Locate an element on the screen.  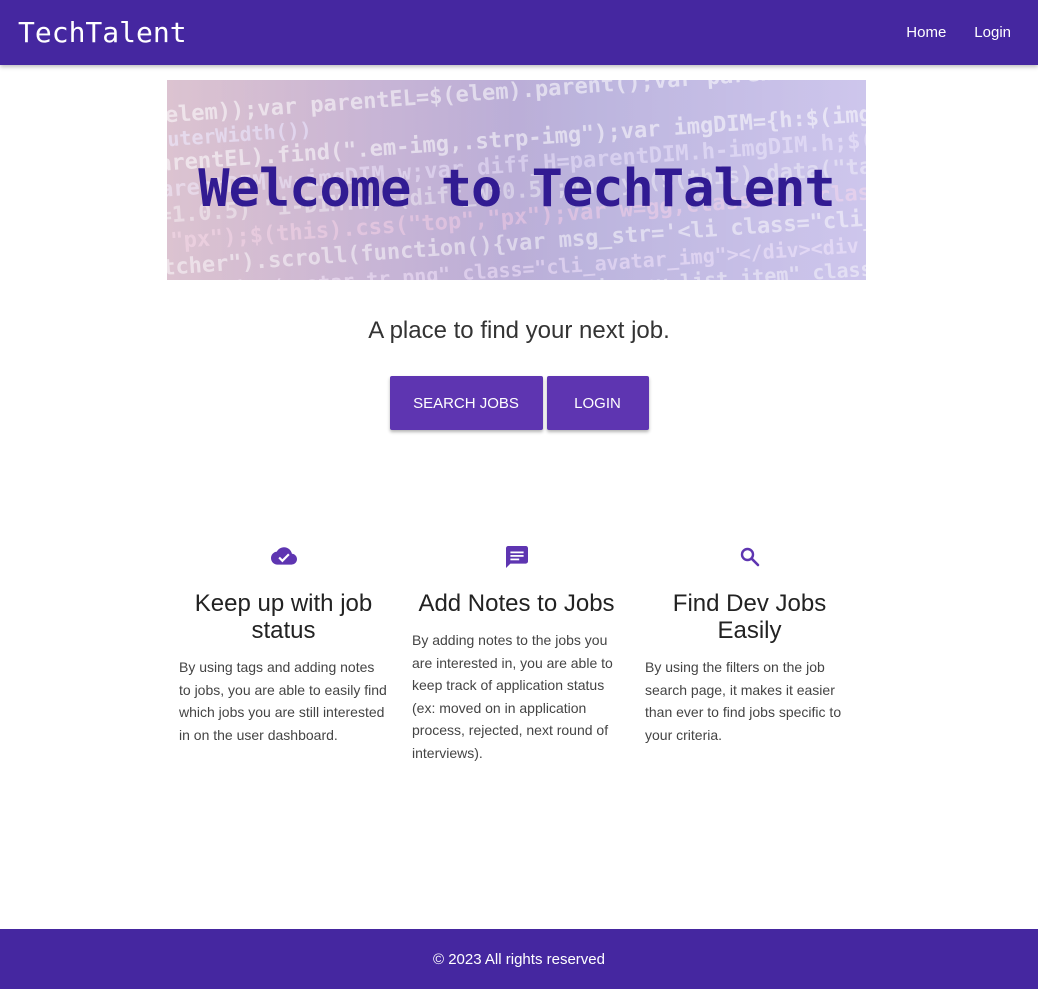
hero-title: Welcome to TechTalent is located at coordinates (516, 189).